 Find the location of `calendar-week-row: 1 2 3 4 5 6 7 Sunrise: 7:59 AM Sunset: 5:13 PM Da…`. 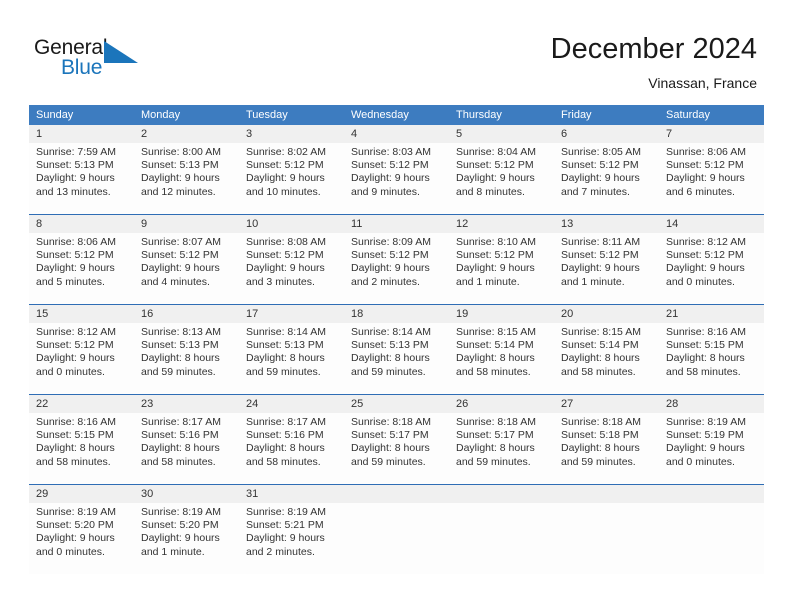

calendar-week-row: 1 2 3 4 5 6 7 Sunrise: 7:59 AM Sunset: 5:13 PM Da… is located at coordinates (396, 169).